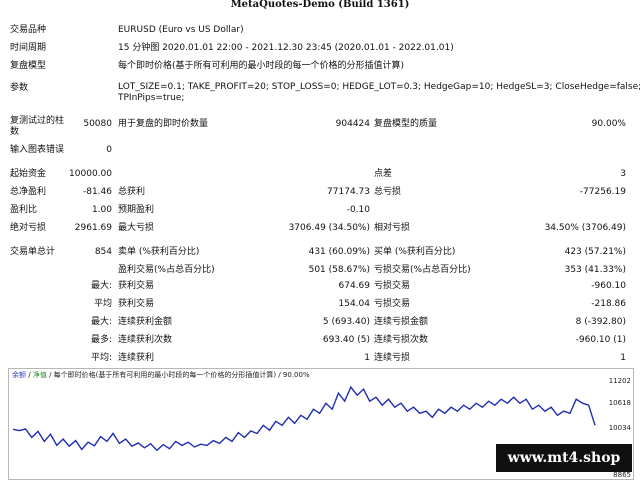  Describe the element at coordinates (101, 286) in the screenshot. I see `largest-label: 最大:` at that location.